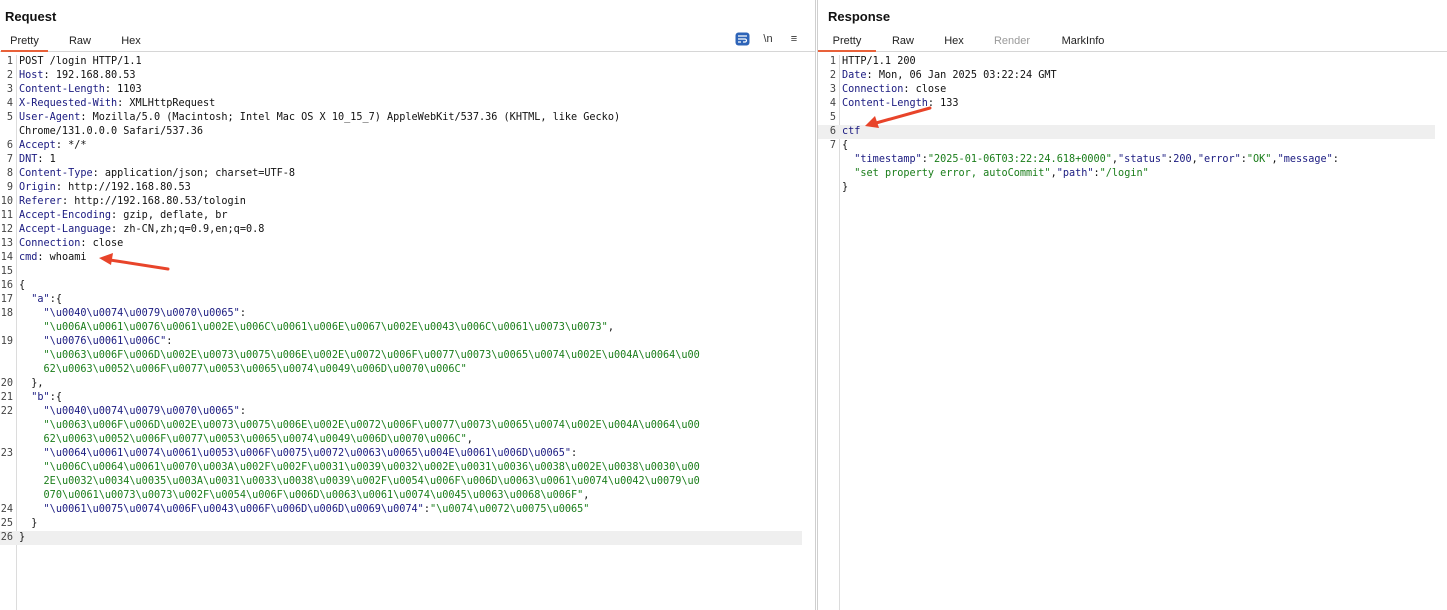  What do you see at coordinates (1126, 90) in the screenshot?
I see `response-code-line: 3 Connection: close` at bounding box center [1126, 90].